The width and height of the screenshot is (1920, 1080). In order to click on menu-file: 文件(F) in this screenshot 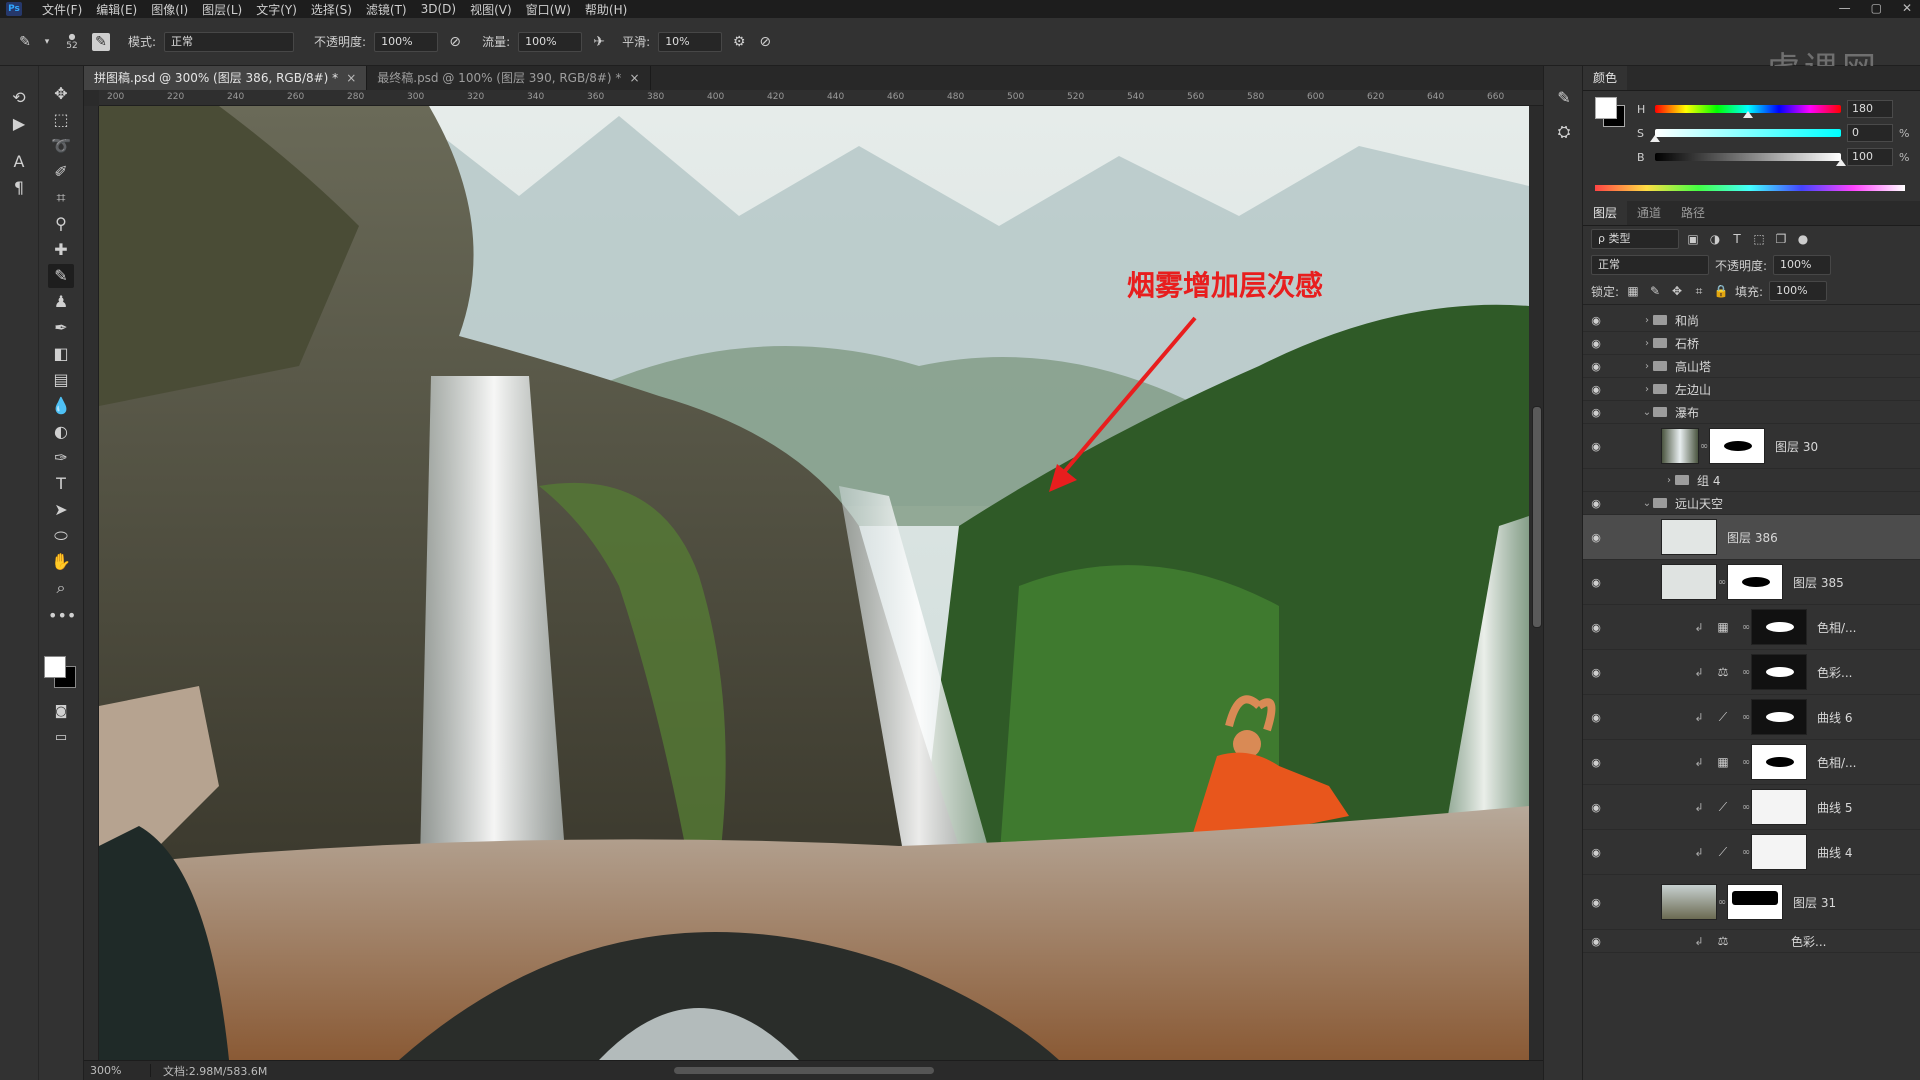, I will do `click(62, 9)`.